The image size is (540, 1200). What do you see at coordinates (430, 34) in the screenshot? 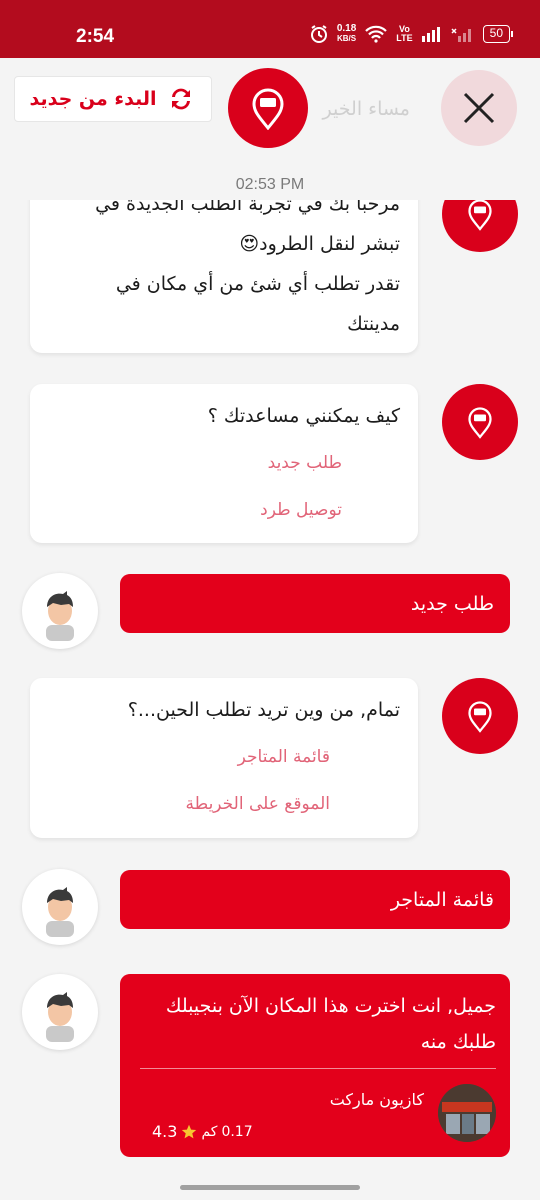
I see `signal-icon` at bounding box center [430, 34].